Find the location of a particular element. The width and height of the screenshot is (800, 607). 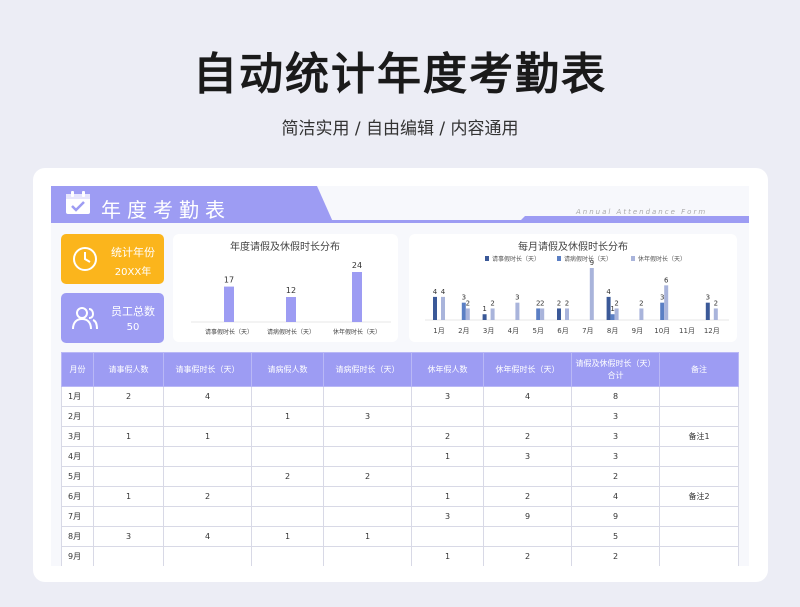

table-row: 3月 1 1 2 2 3 备注1 is located at coordinates (400, 436).